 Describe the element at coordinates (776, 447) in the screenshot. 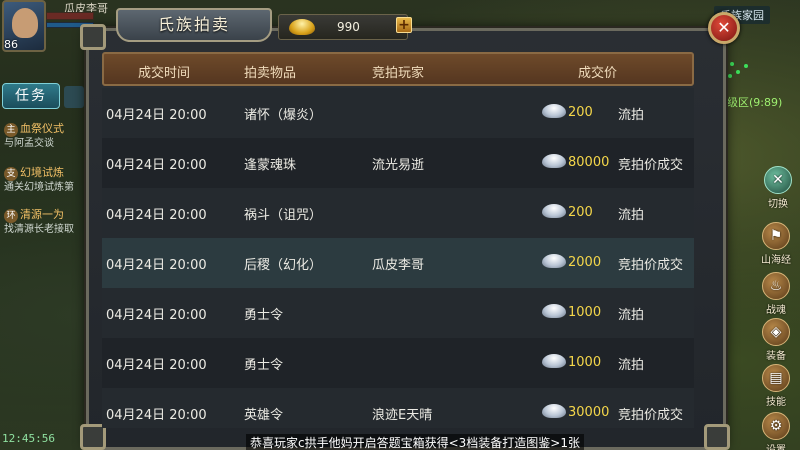

I see `settings-label: 设置` at that location.